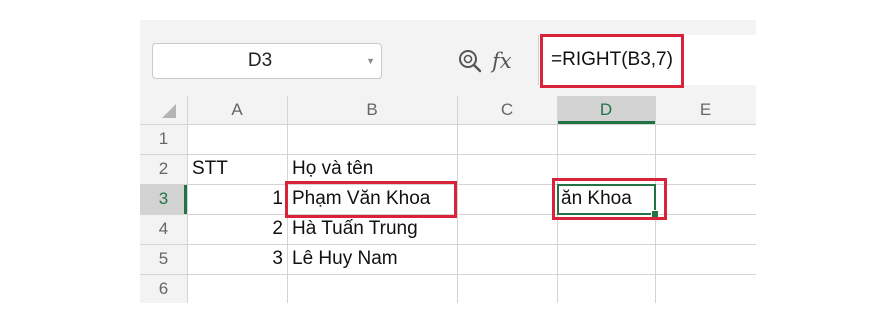 The image size is (877, 323). What do you see at coordinates (235, 229) in the screenshot?
I see `cell-a4: 2` at bounding box center [235, 229].